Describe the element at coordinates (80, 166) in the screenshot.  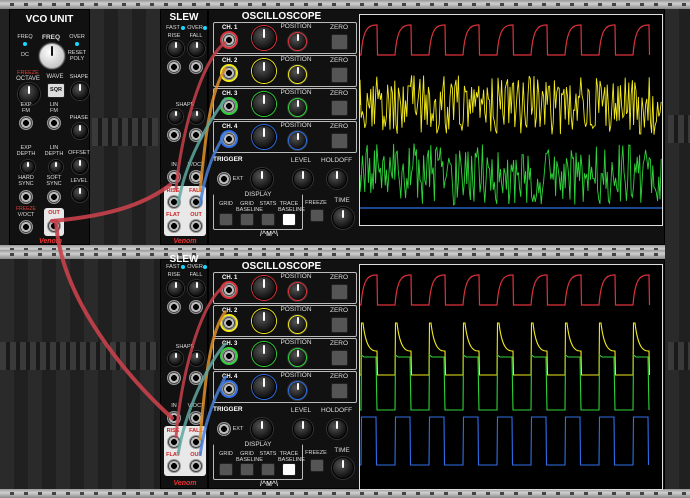
I see `vco-offset-knob` at that location.